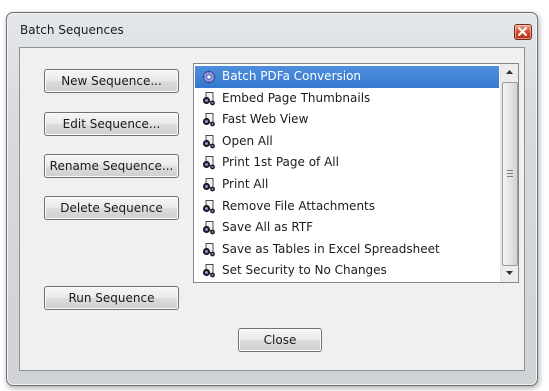  I want to click on close-icon, so click(522, 31).